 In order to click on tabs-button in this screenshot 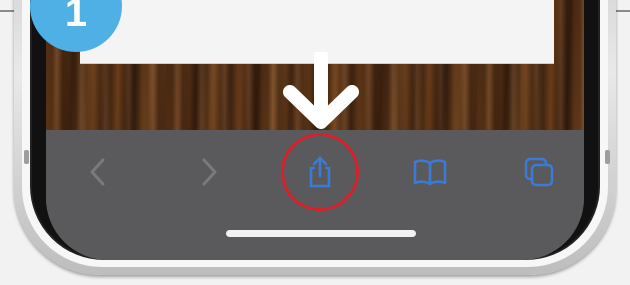, I will do `click(539, 172)`.